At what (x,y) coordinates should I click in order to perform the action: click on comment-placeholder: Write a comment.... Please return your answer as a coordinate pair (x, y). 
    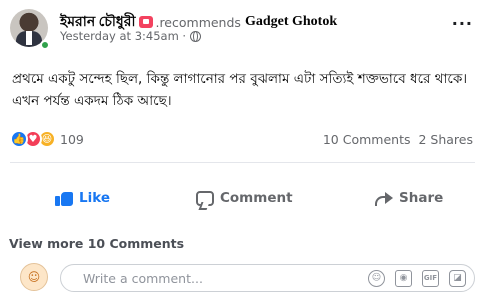
    Looking at the image, I should click on (143, 278).